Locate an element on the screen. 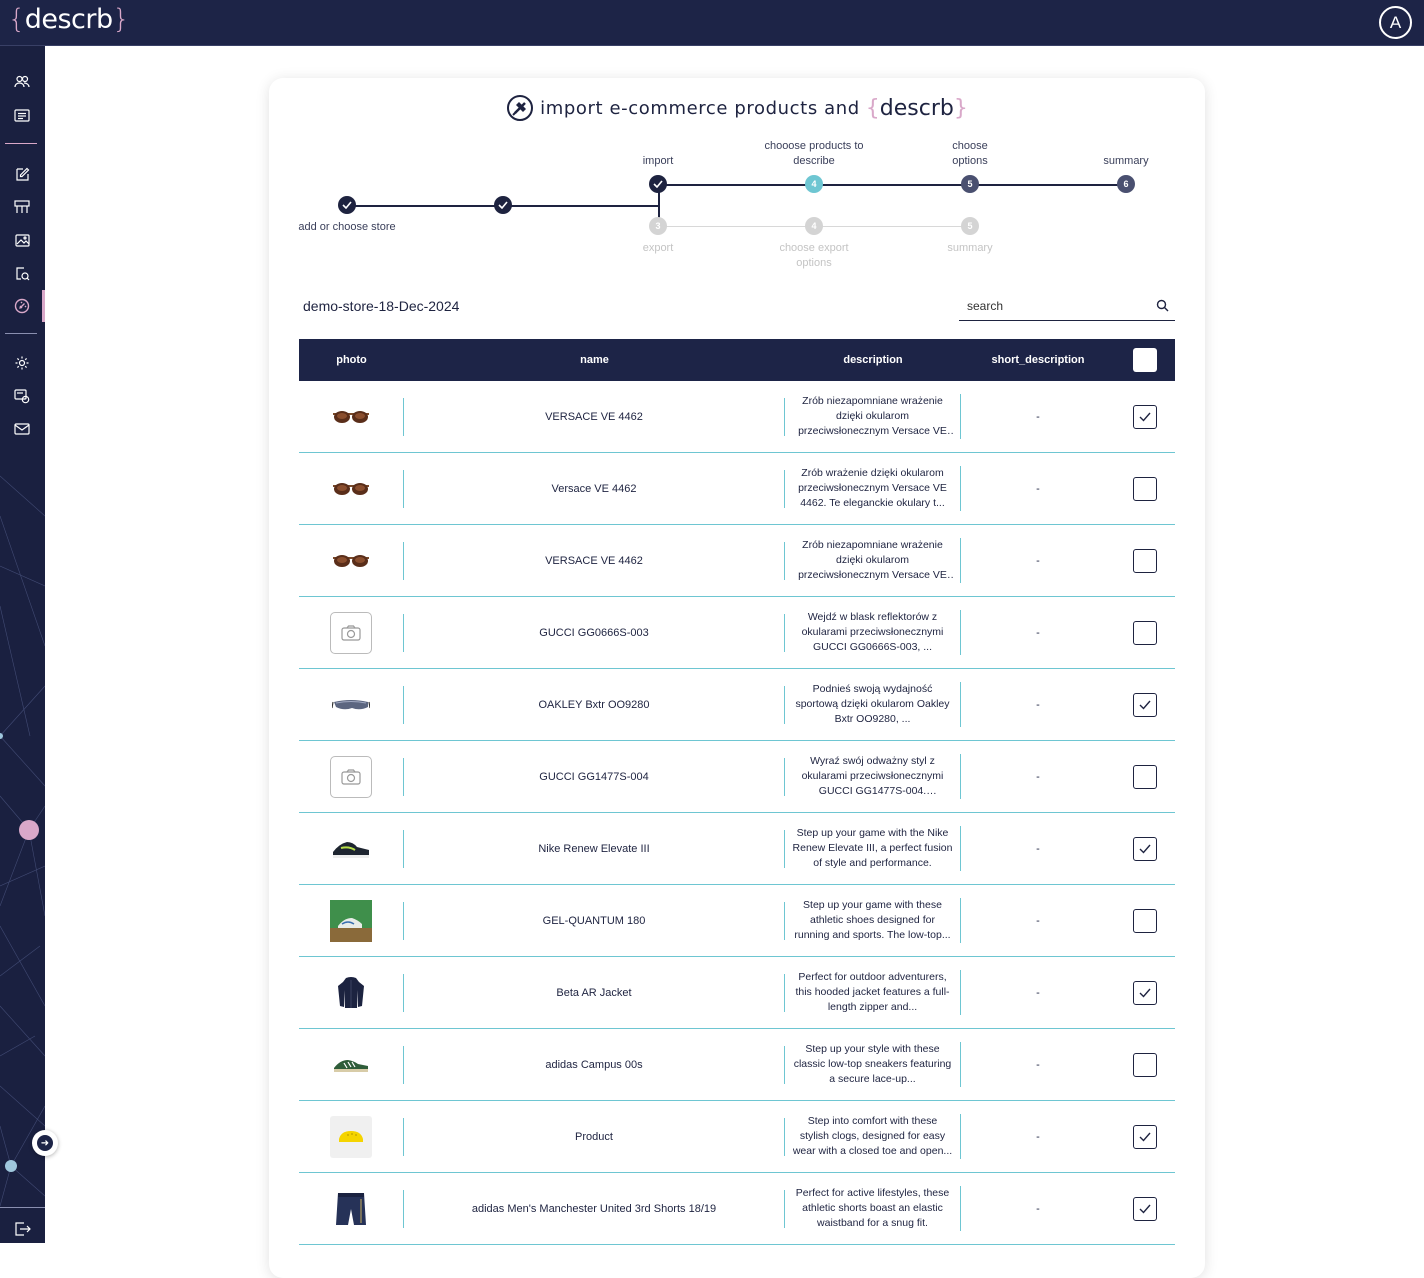 The width and height of the screenshot is (1424, 1278). header-photo: photo is located at coordinates (351, 360).